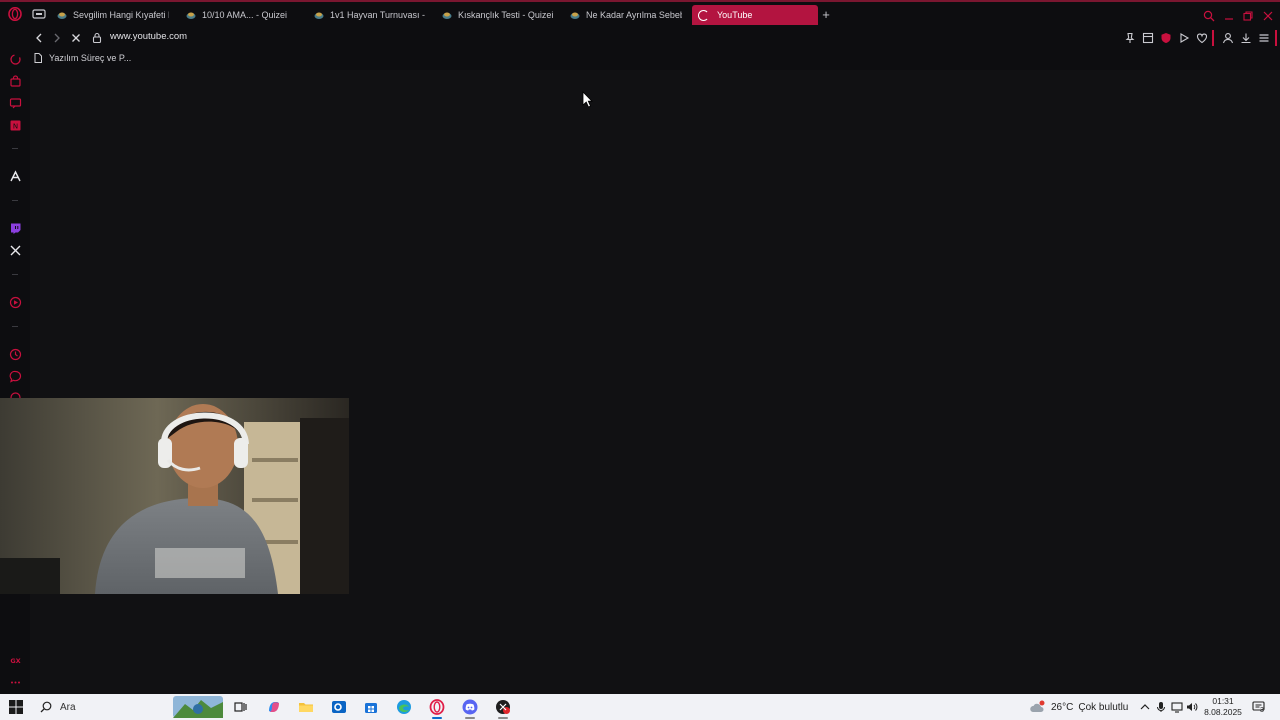 The width and height of the screenshot is (1280, 720). I want to click on tab-title: Sevgilim Hangi Kıyafeti Di, so click(121, 15).